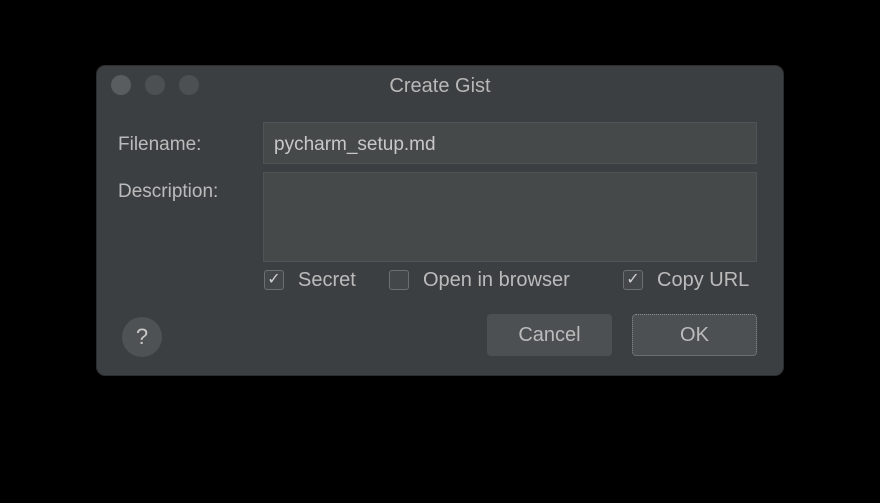 The width and height of the screenshot is (880, 503). What do you see at coordinates (633, 280) in the screenshot?
I see `copy-url-checkbox: ✓` at bounding box center [633, 280].